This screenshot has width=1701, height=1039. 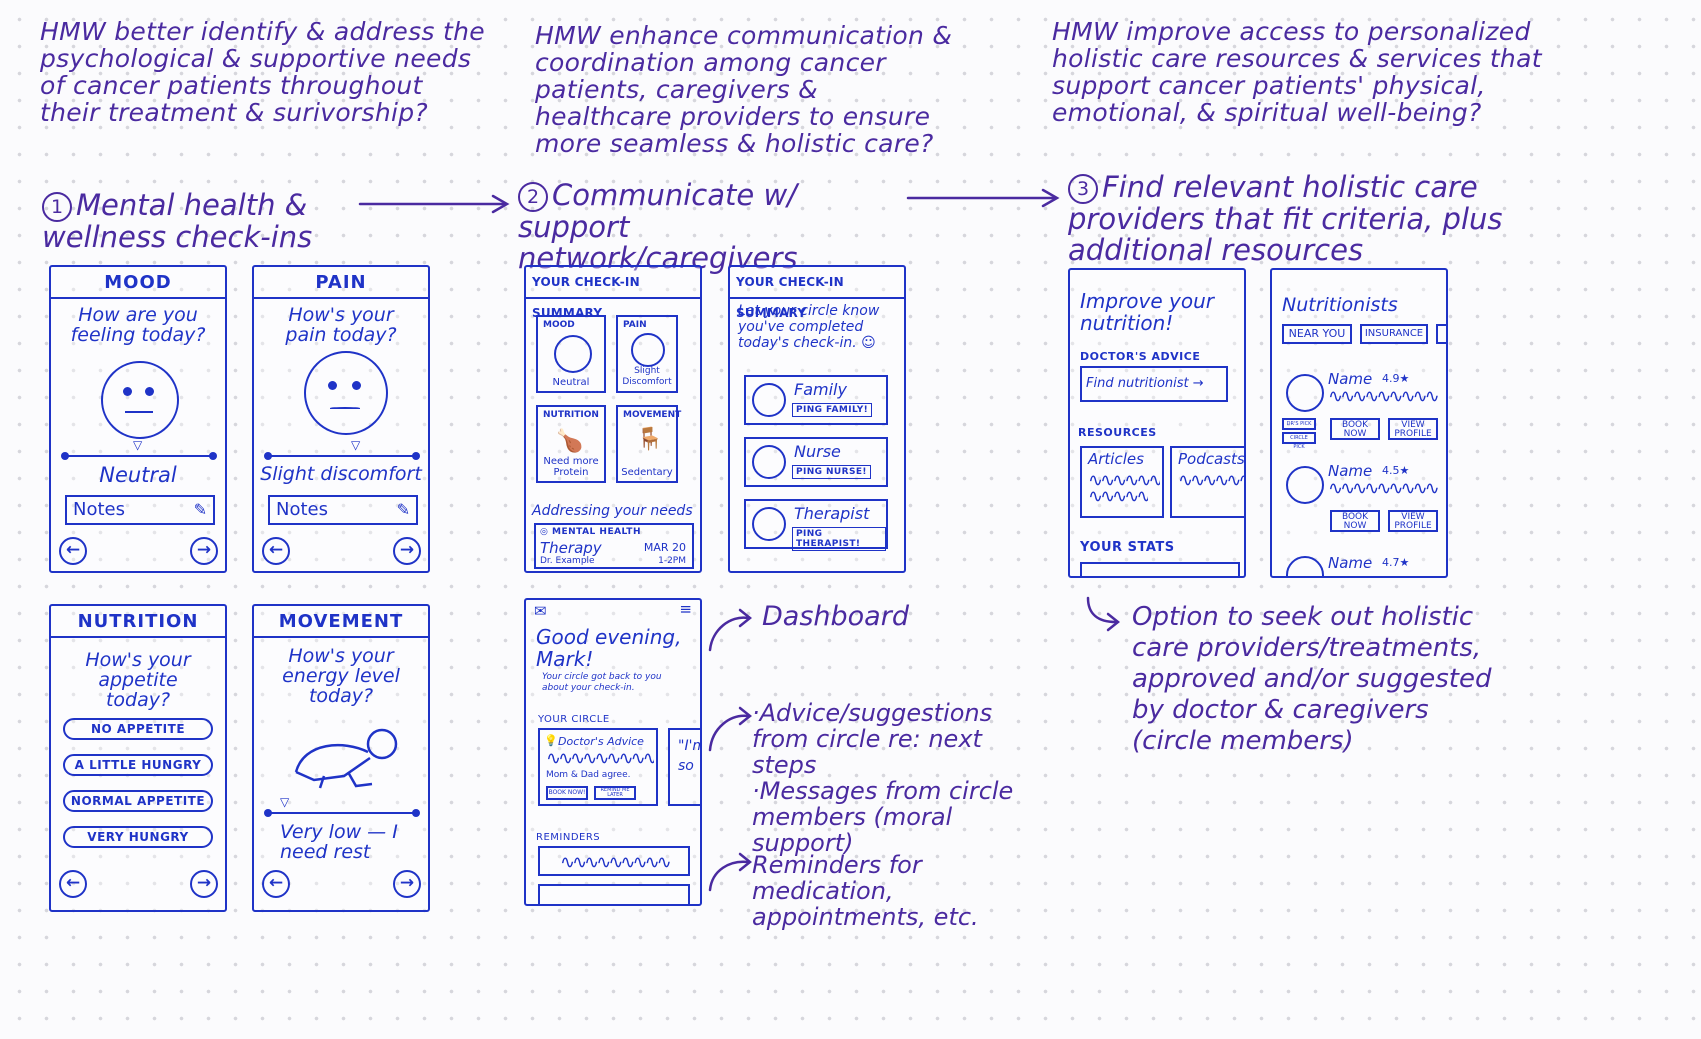 I want to click on summary-tile-nutrition-label: NUTRITION, so click(x=571, y=415).